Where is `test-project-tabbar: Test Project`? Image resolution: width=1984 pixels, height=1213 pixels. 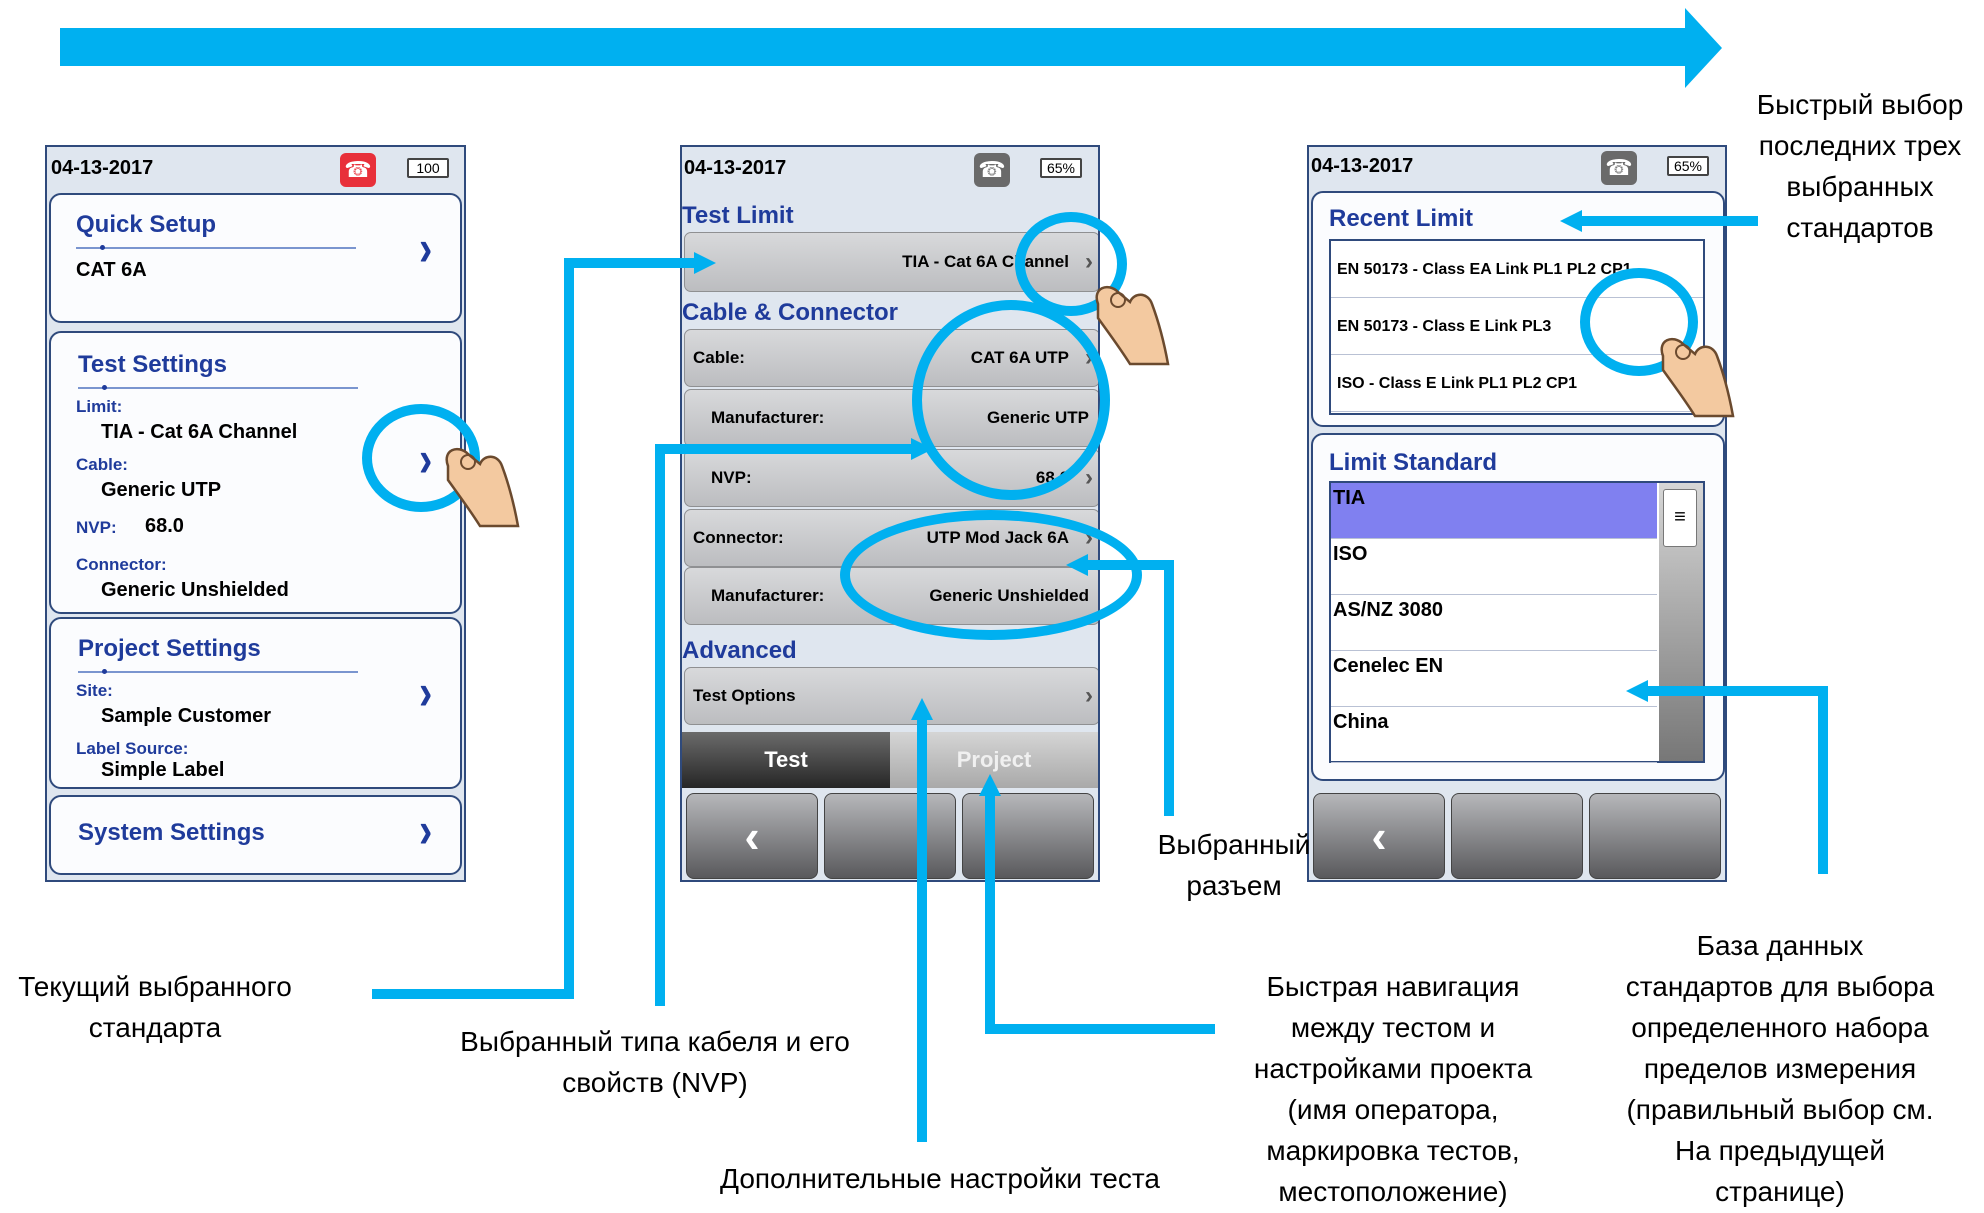
test-project-tabbar: Test Project is located at coordinates (890, 760).